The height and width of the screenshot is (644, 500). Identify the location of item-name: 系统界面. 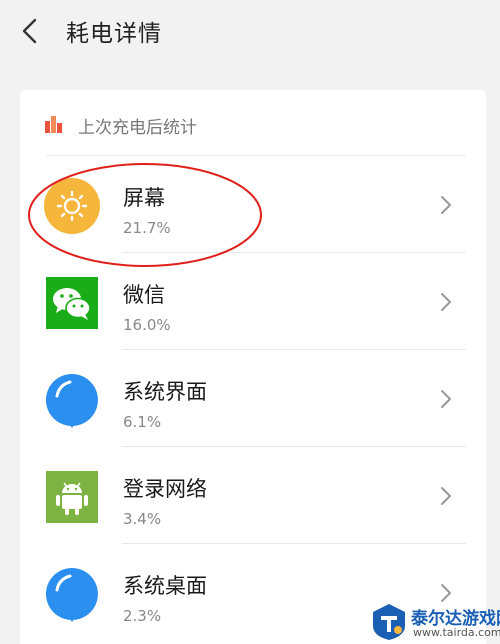
(165, 392).